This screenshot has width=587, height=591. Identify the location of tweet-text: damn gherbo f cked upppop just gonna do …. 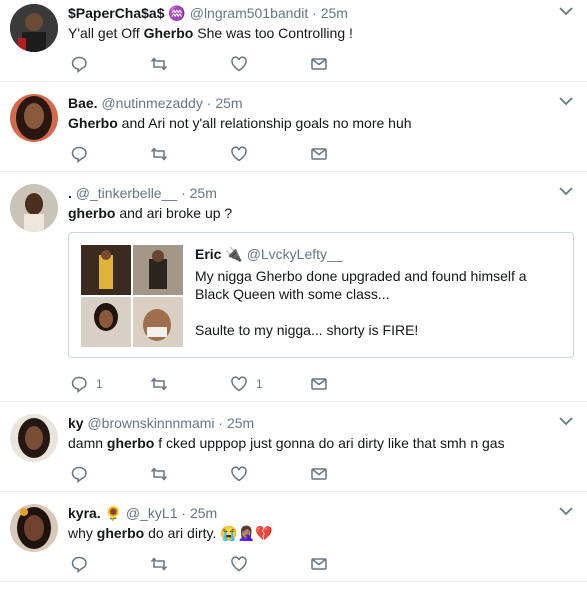
(286, 443).